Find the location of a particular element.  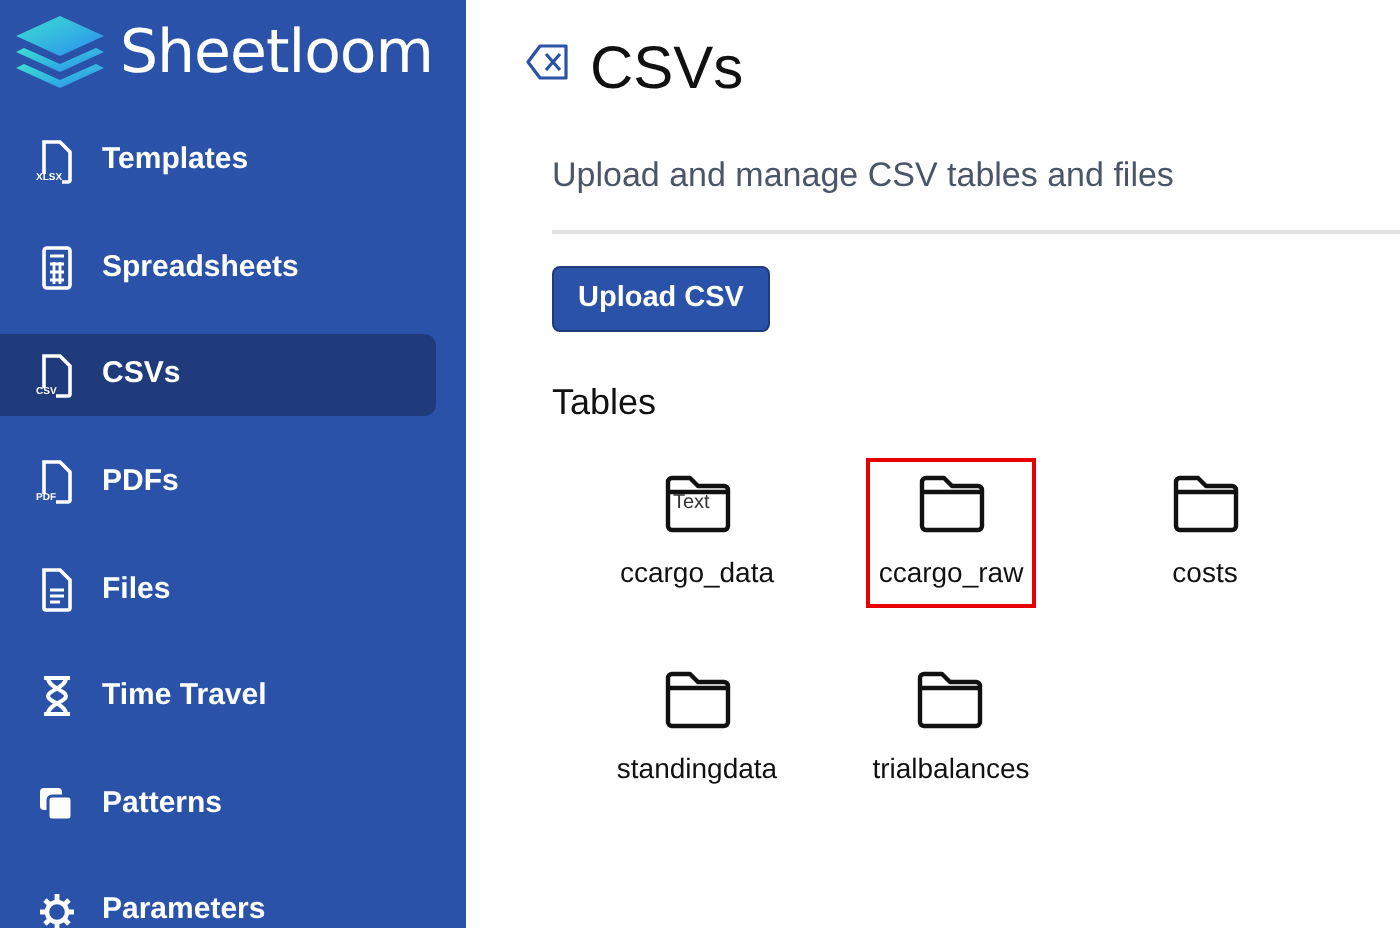

table-name: costs is located at coordinates (1205, 573).